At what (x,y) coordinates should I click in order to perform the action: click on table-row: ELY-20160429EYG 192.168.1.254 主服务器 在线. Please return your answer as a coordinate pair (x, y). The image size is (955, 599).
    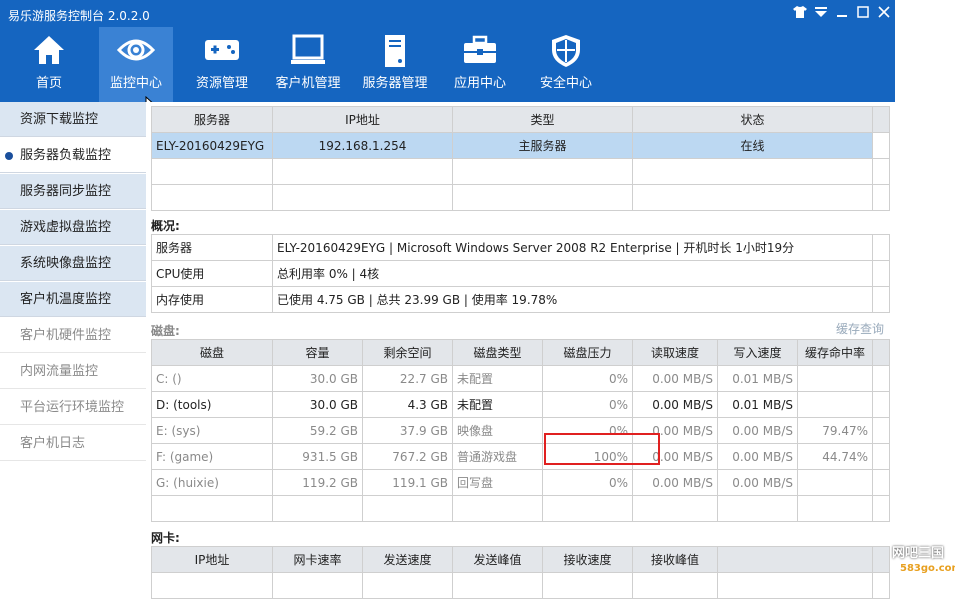
    Looking at the image, I should click on (520, 145).